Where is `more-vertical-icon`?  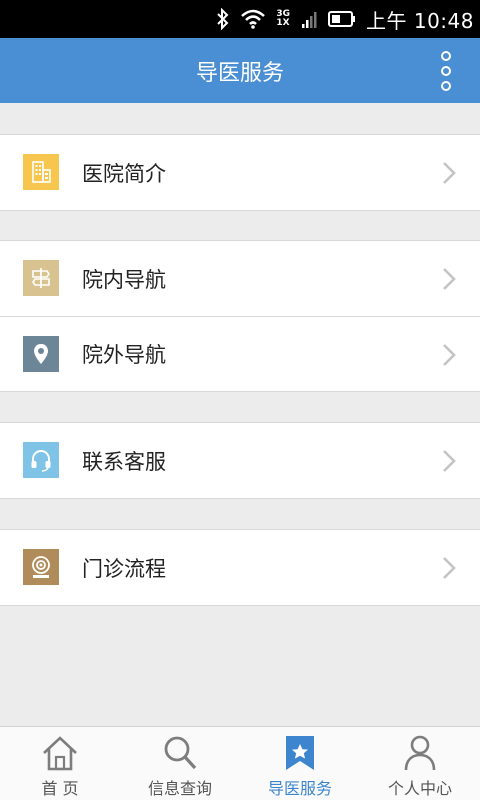
more-vertical-icon is located at coordinates (446, 71).